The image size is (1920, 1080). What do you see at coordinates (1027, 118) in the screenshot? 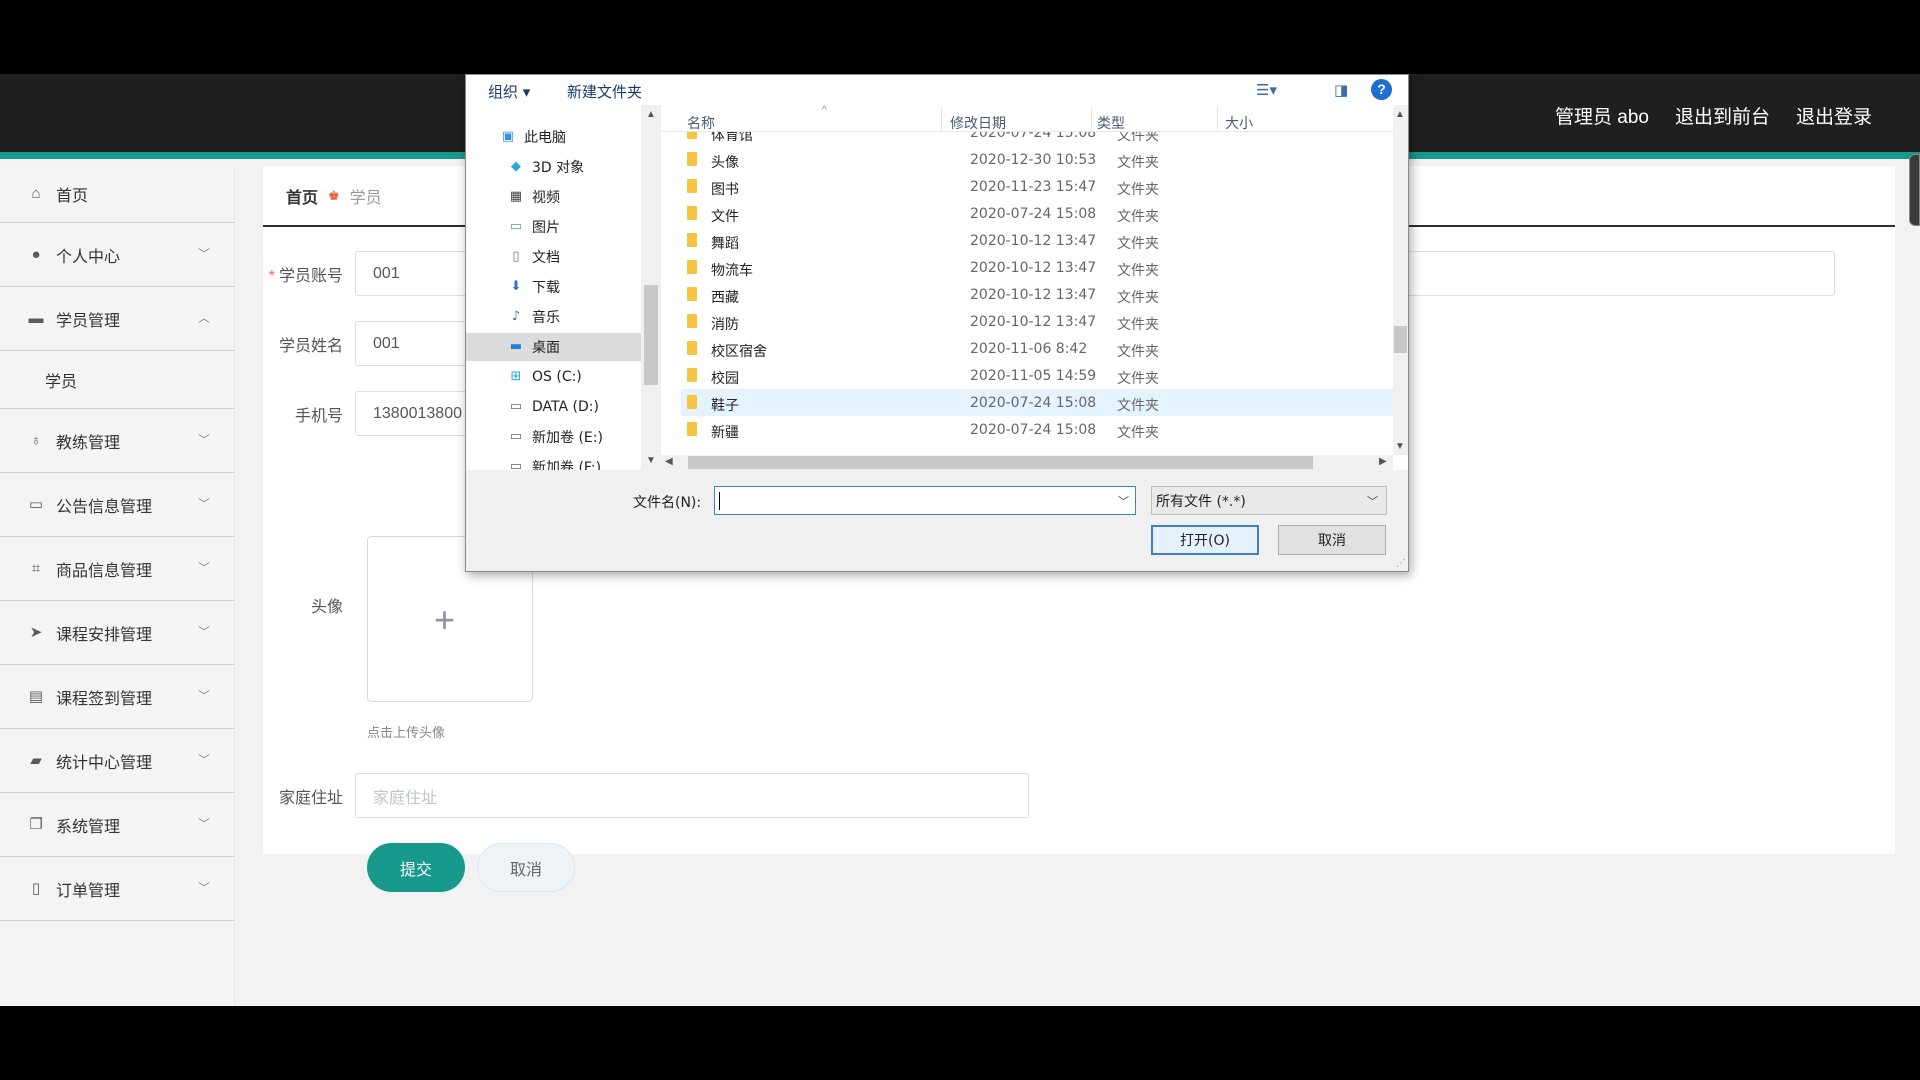
I see `file-list-header: 名称 ^ 修改日期 类型 大小` at bounding box center [1027, 118].